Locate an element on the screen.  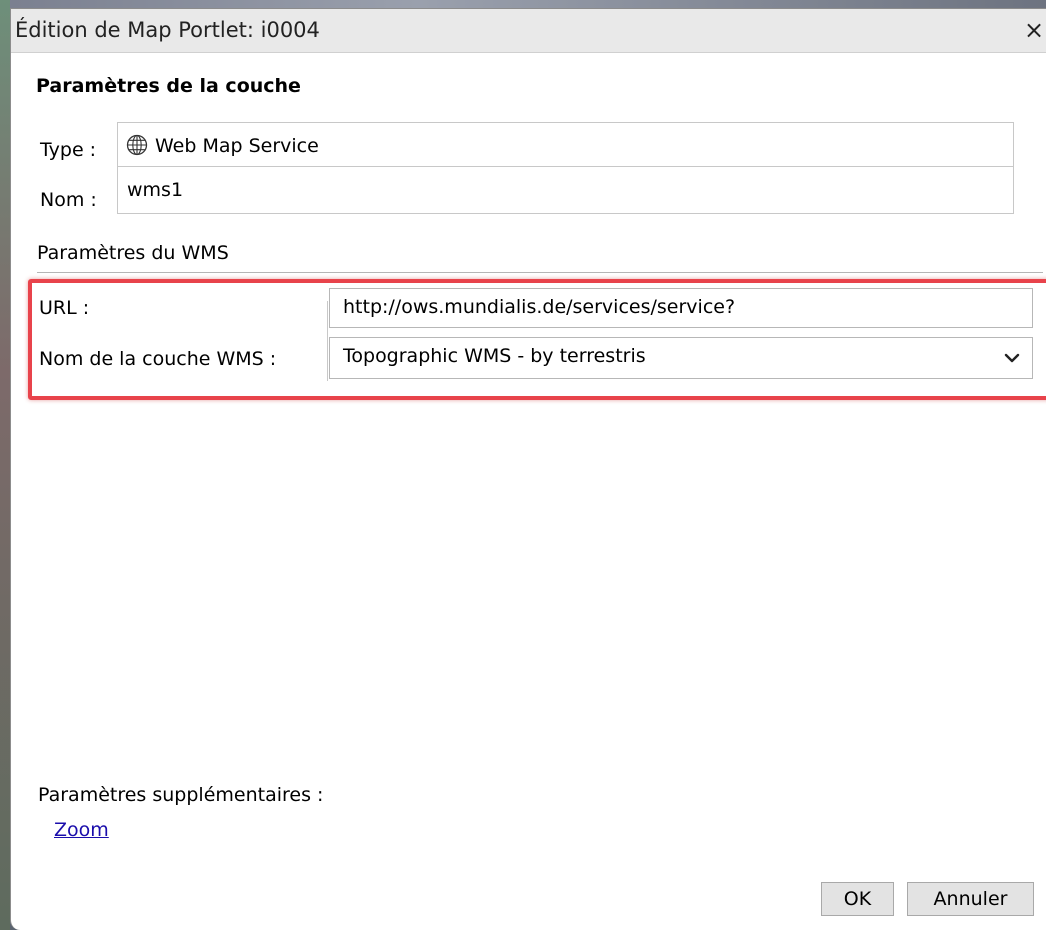
ok-button: OK is located at coordinates (857, 899).